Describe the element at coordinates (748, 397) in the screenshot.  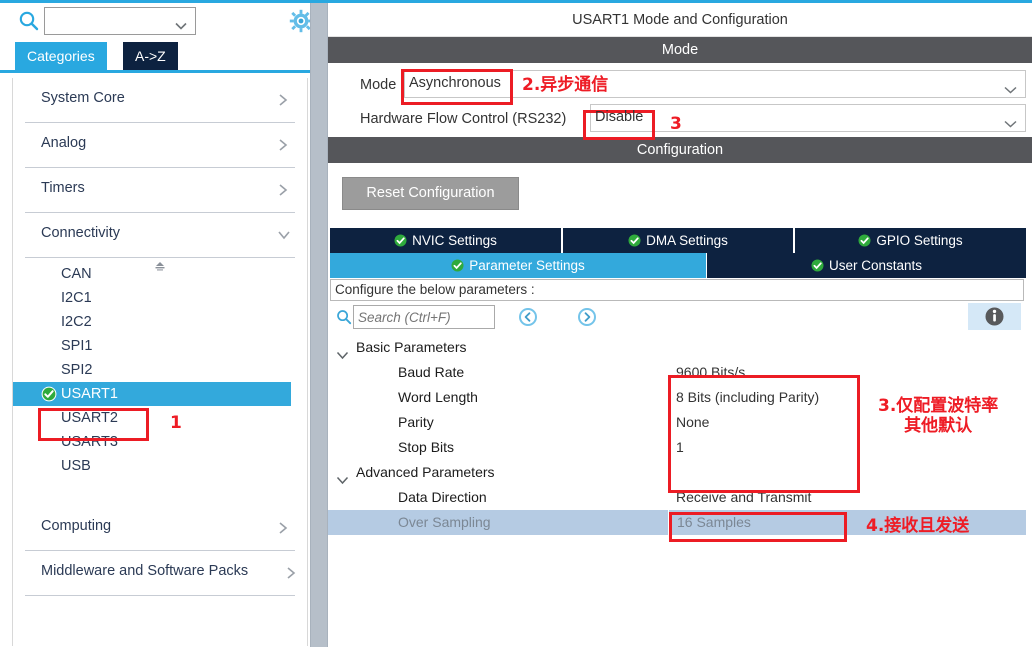
I see `param-value: 8 Bits (including Parity)` at that location.